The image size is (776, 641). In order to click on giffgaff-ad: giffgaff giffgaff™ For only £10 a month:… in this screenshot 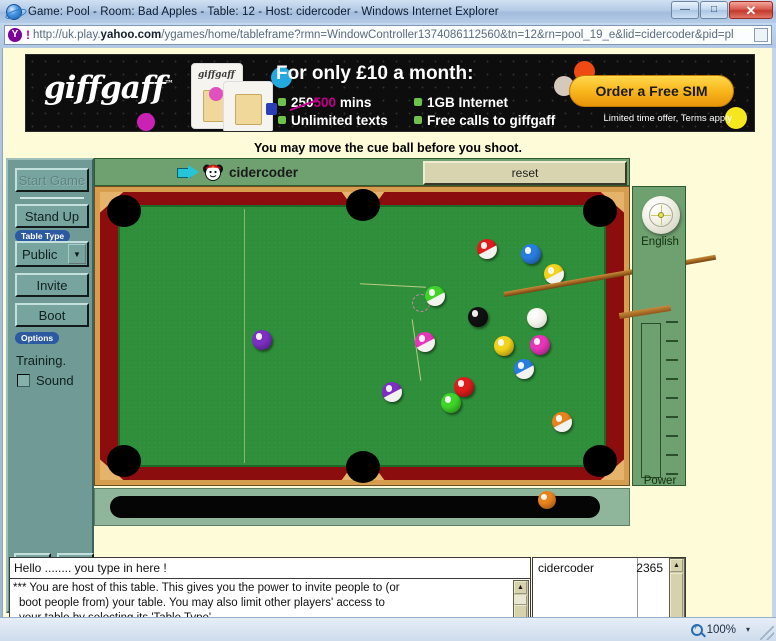, I will do `click(390, 93)`.